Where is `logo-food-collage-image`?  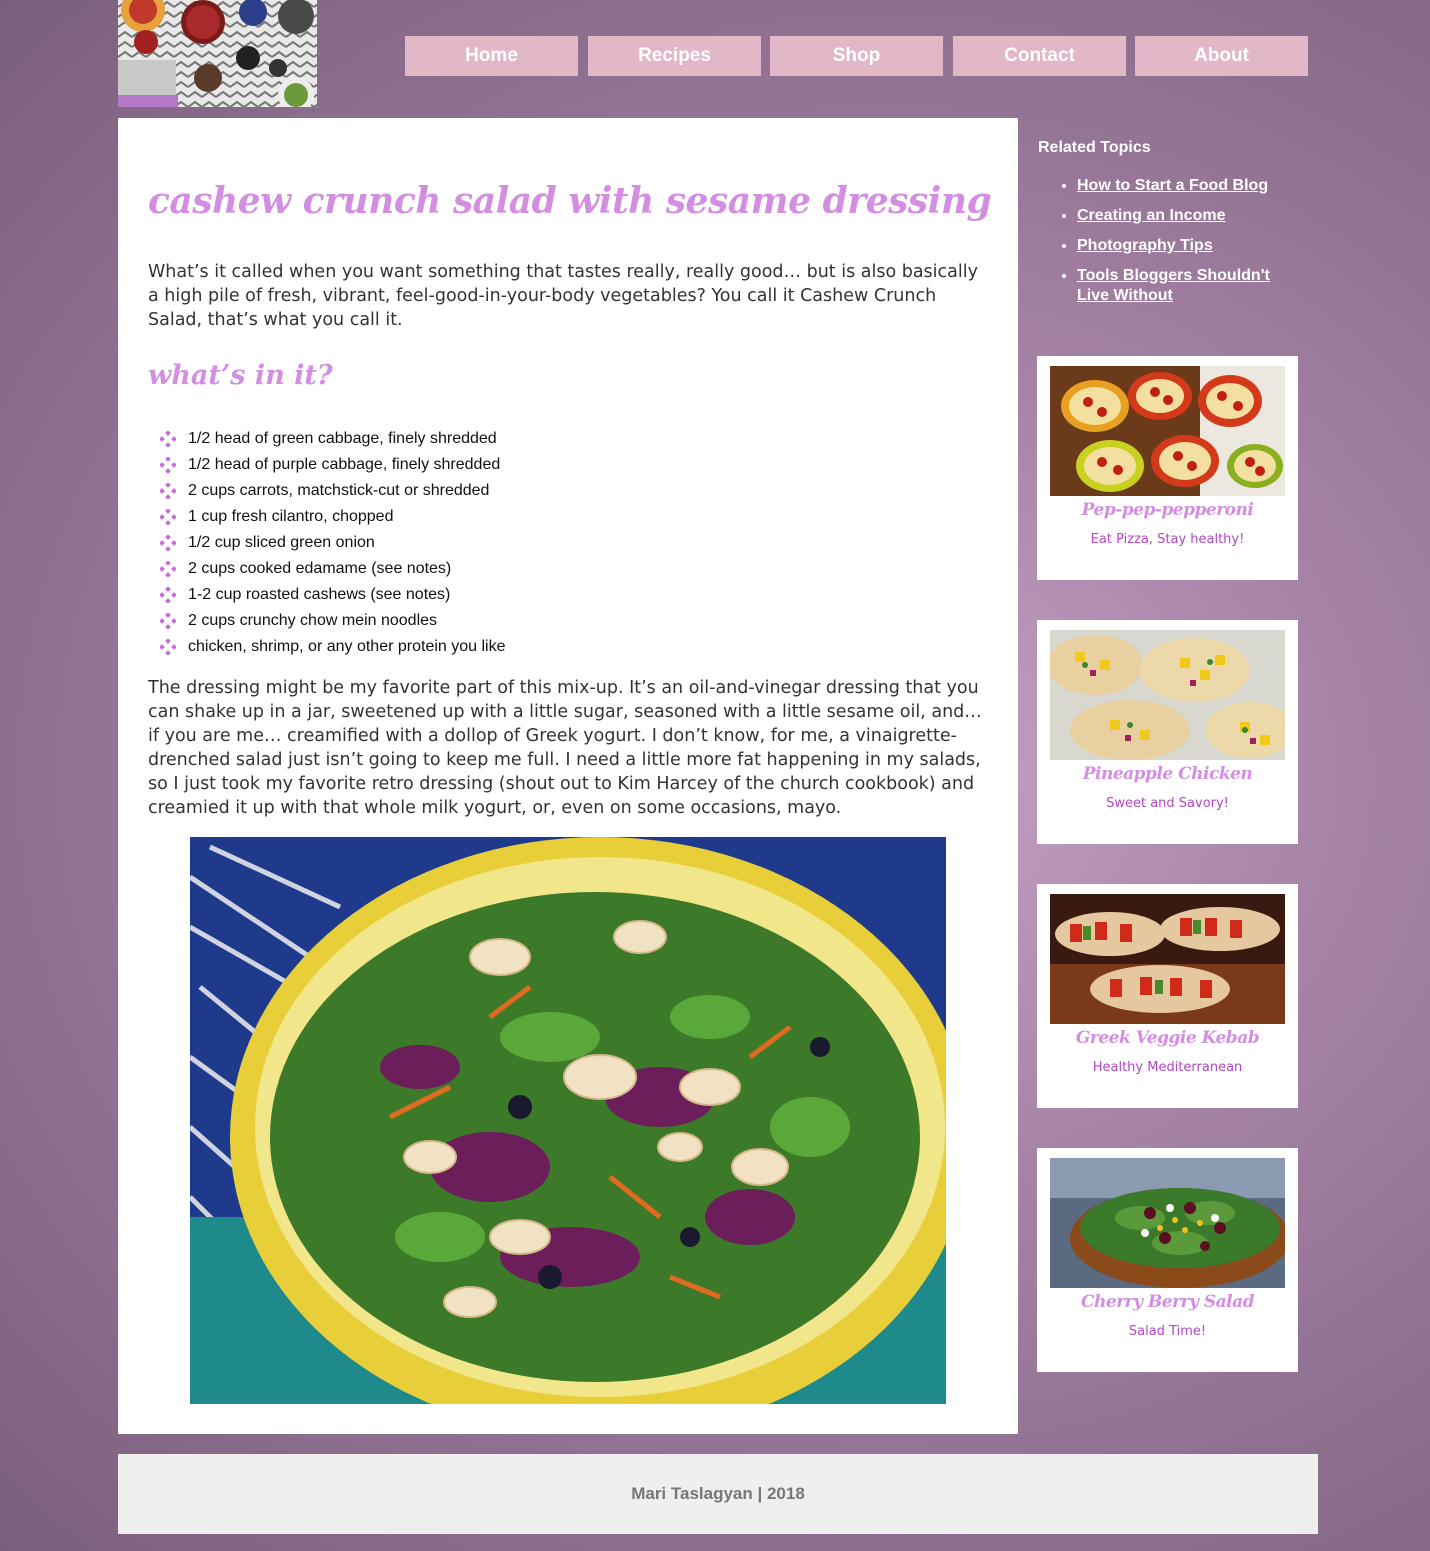
logo-food-collage-image is located at coordinates (217, 53).